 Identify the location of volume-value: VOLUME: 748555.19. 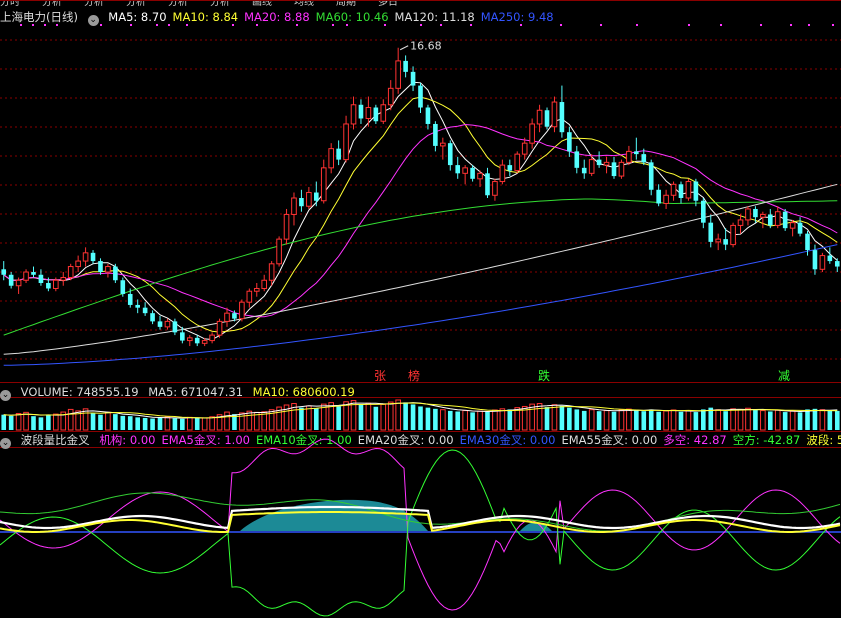
(79, 392).